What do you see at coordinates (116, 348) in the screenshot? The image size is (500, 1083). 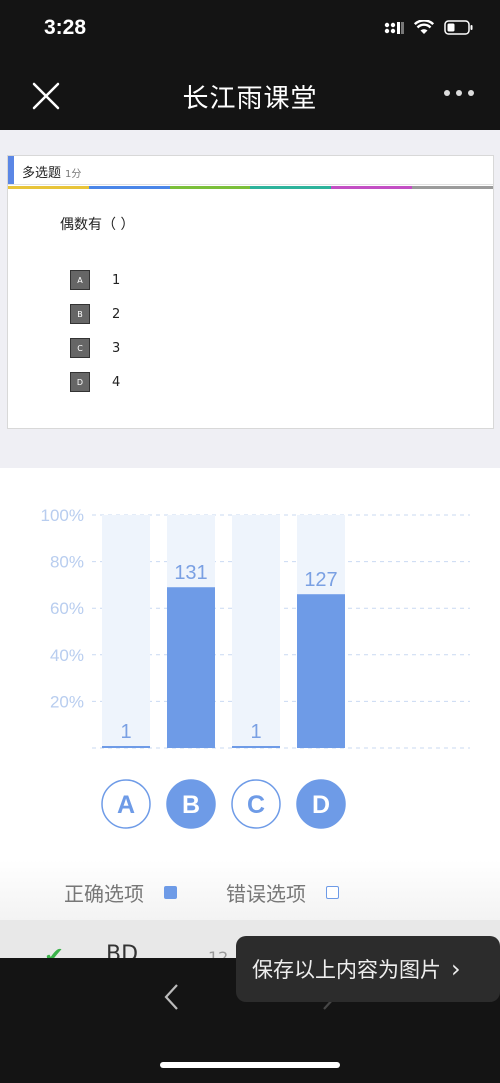 I see `option-c-text: 3` at bounding box center [116, 348].